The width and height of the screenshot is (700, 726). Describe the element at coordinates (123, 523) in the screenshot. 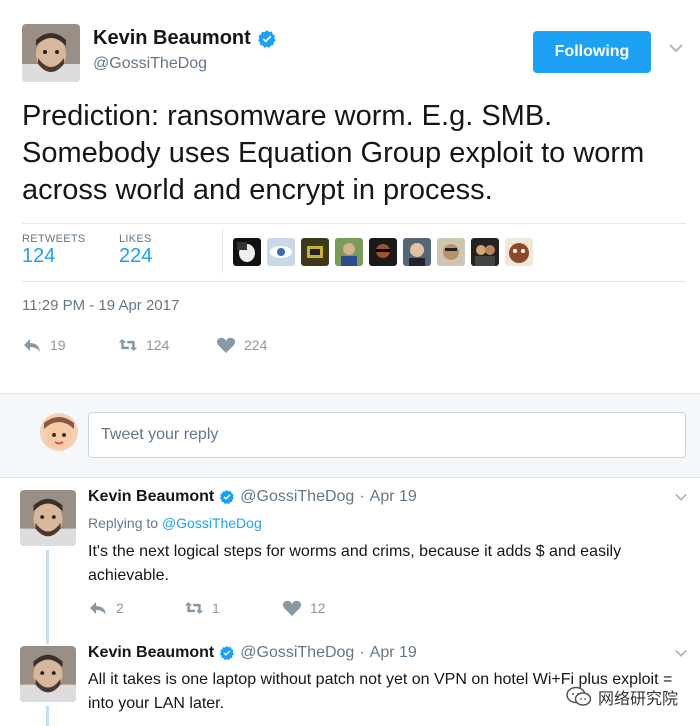

I see `replying-to-prefix: Replying to` at that location.